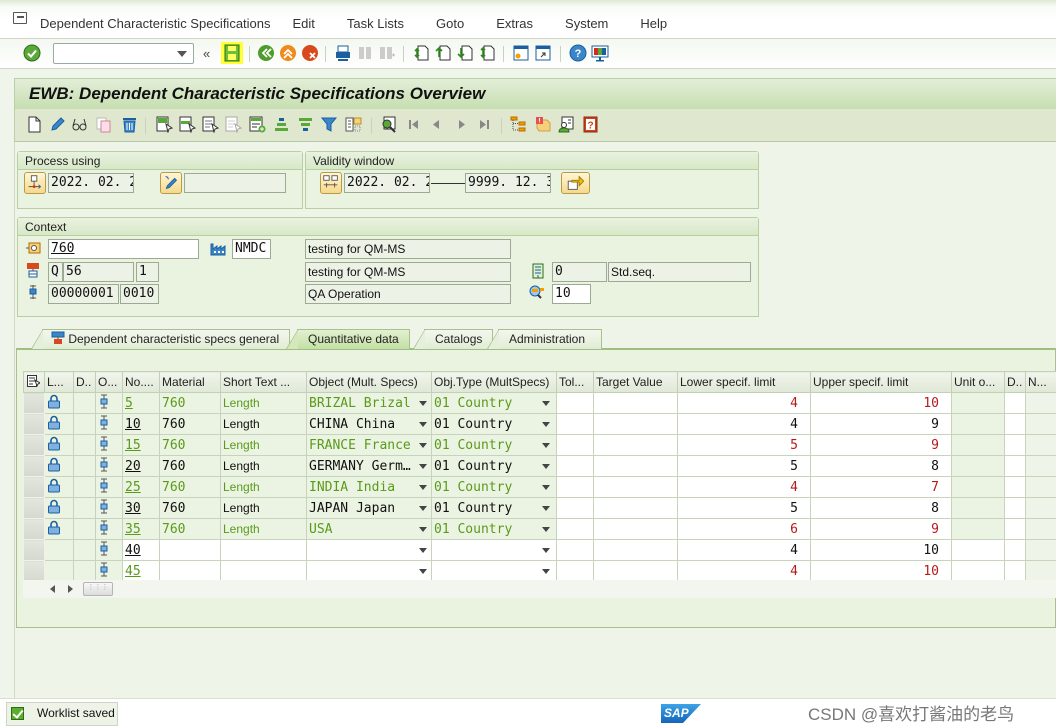  I want to click on upper-limit-cell: 8, so click(881, 508).